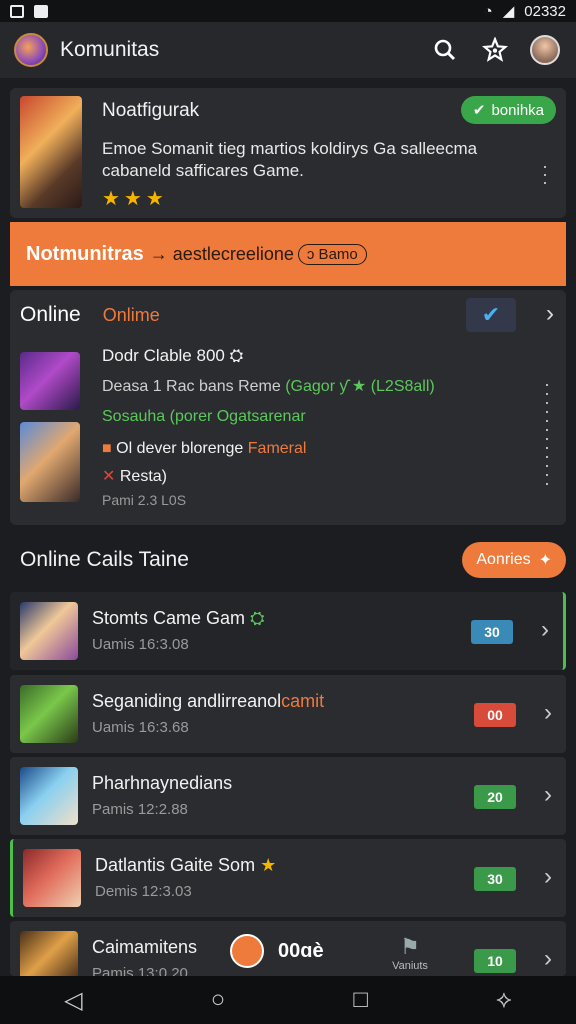 This screenshot has width=576, height=1024. What do you see at coordinates (180, 448) in the screenshot?
I see `online-entry-line3-a: Ol dever blorenge` at bounding box center [180, 448].